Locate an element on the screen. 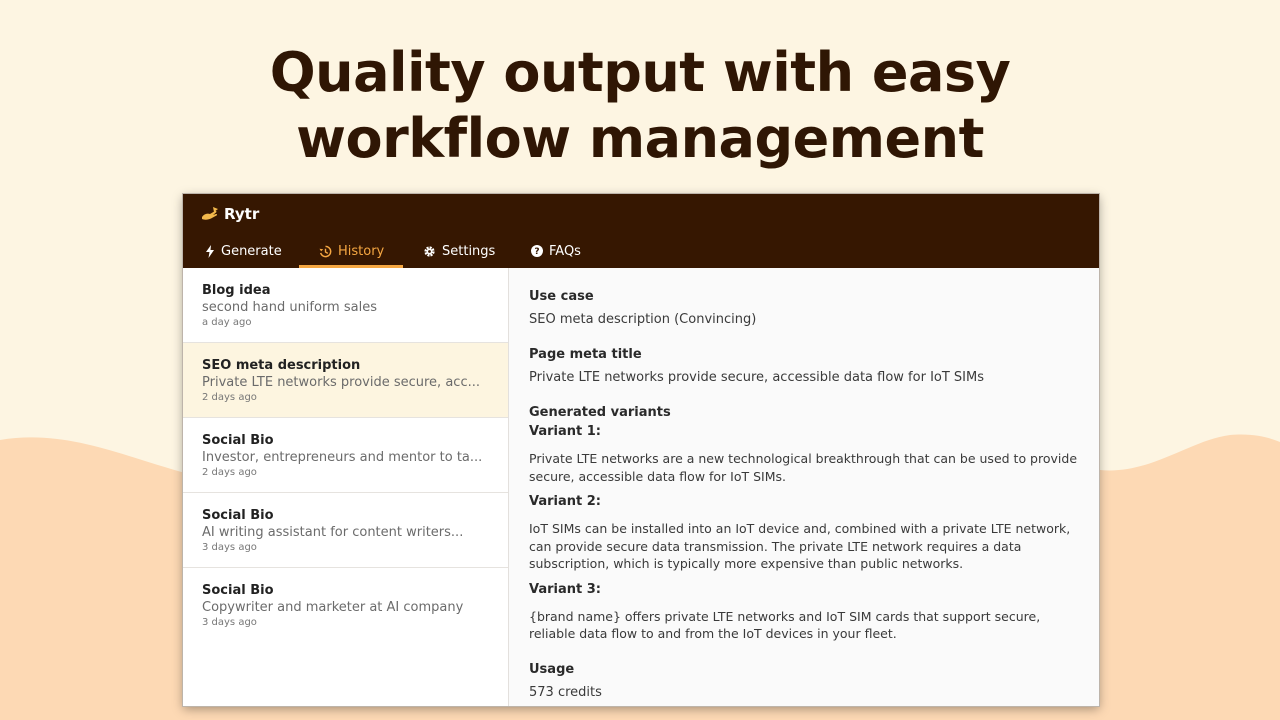 This screenshot has height=720, width=1280. question-icon: ? is located at coordinates (537, 251).